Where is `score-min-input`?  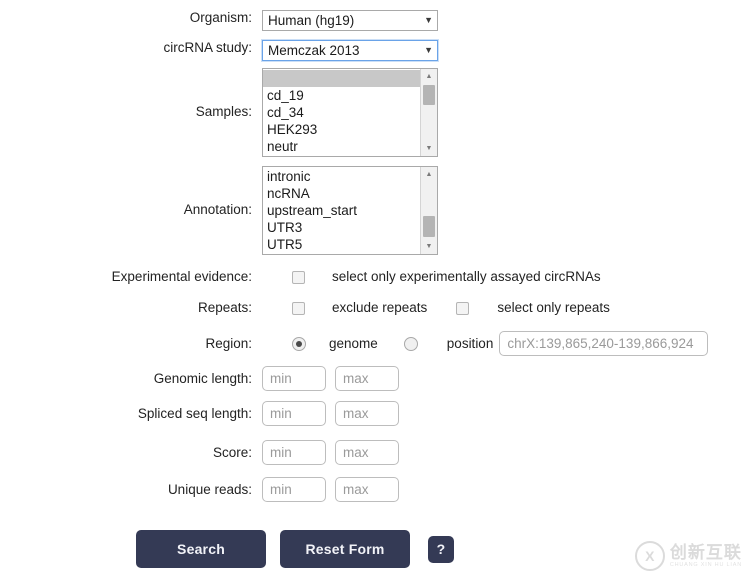
score-min-input is located at coordinates (294, 452).